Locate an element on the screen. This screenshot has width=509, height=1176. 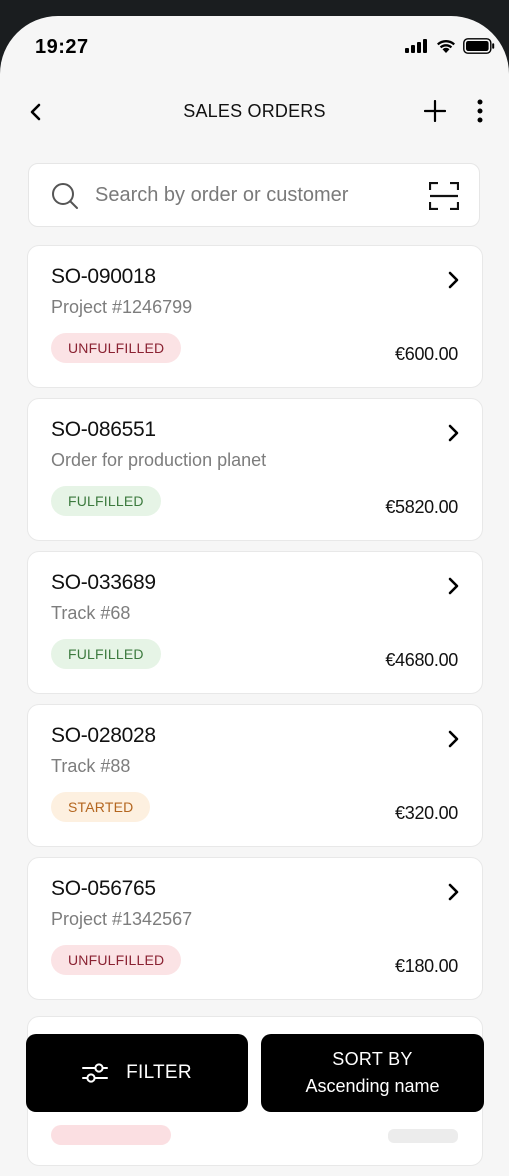
search-input is located at coordinates (255, 195).